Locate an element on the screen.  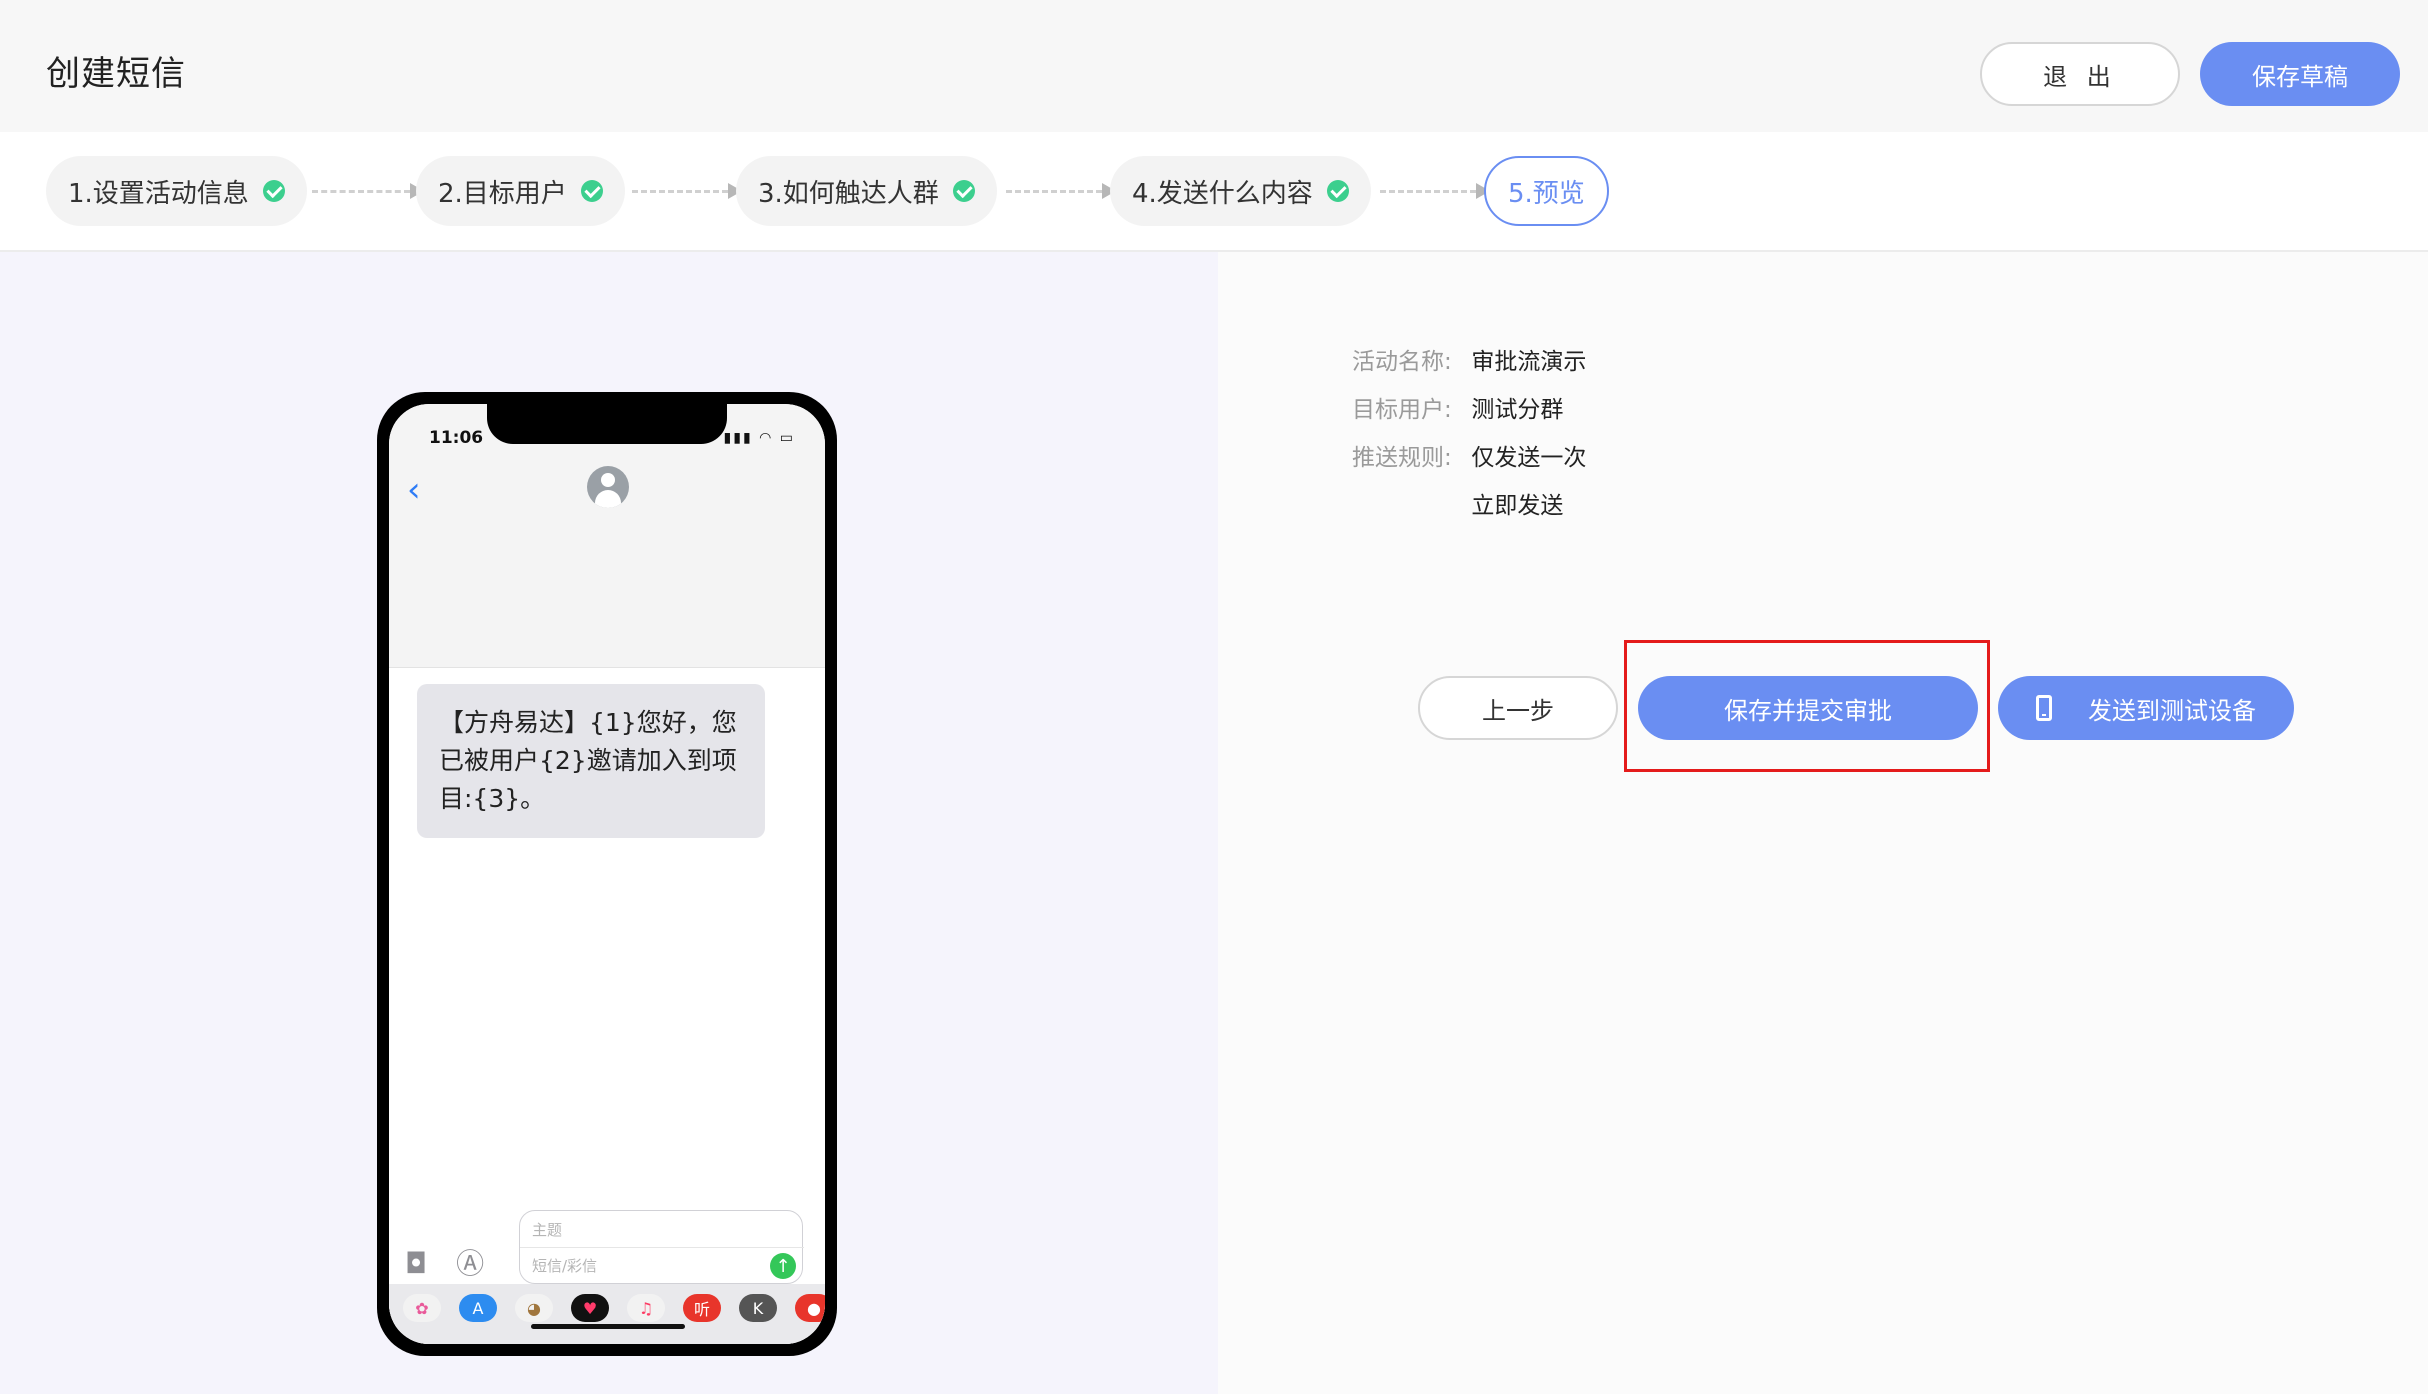
contact-avatar is located at coordinates (608, 487).